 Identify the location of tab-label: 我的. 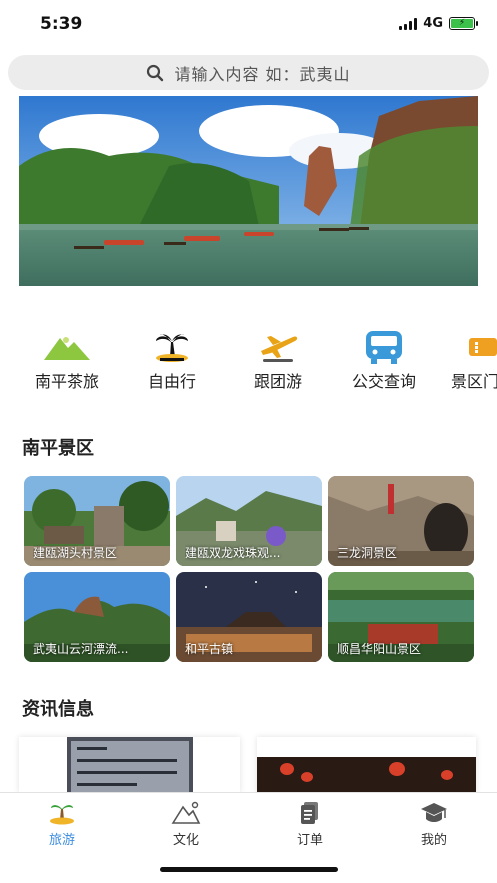
(433, 840).